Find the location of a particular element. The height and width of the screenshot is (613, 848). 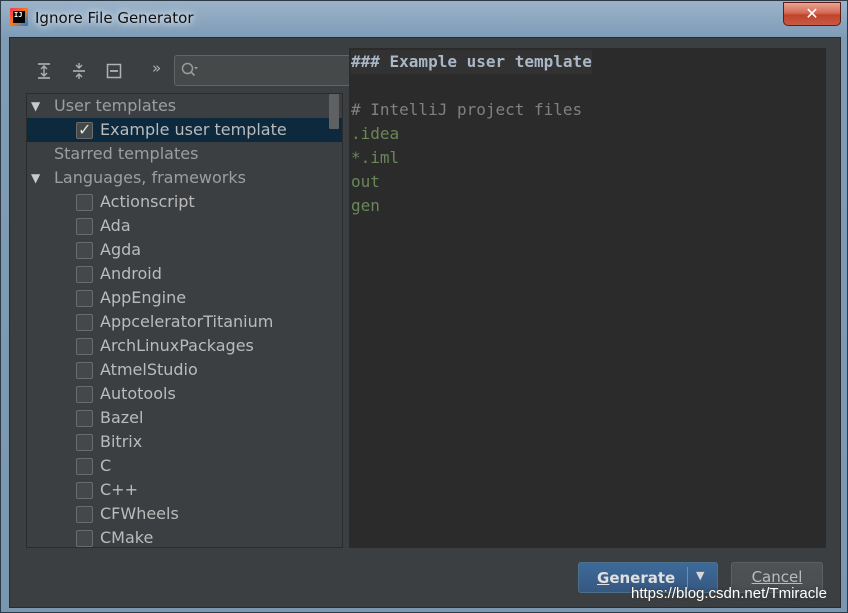

tree-item-label: AppEngine is located at coordinates (143, 297).